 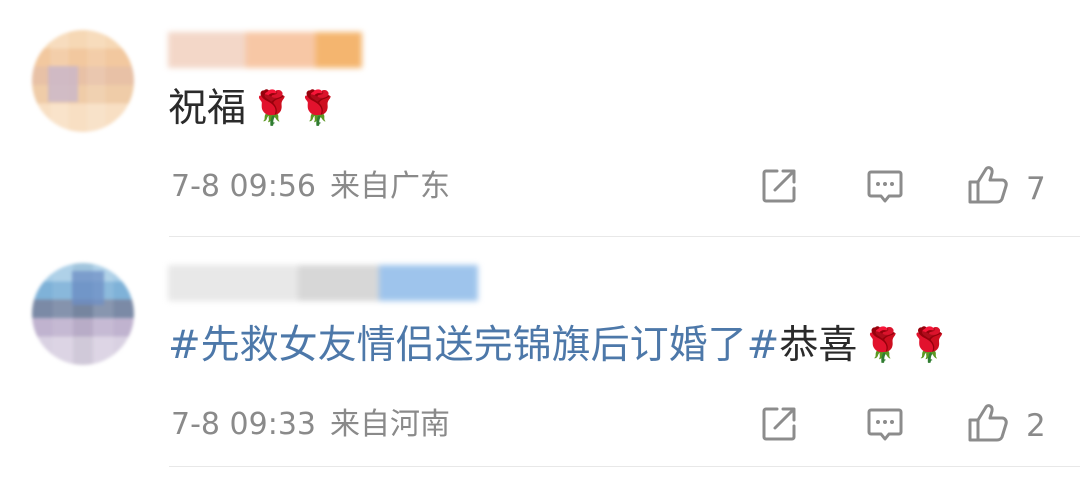 What do you see at coordinates (390, 186) in the screenshot?
I see `comment-location: 来自广东` at bounding box center [390, 186].